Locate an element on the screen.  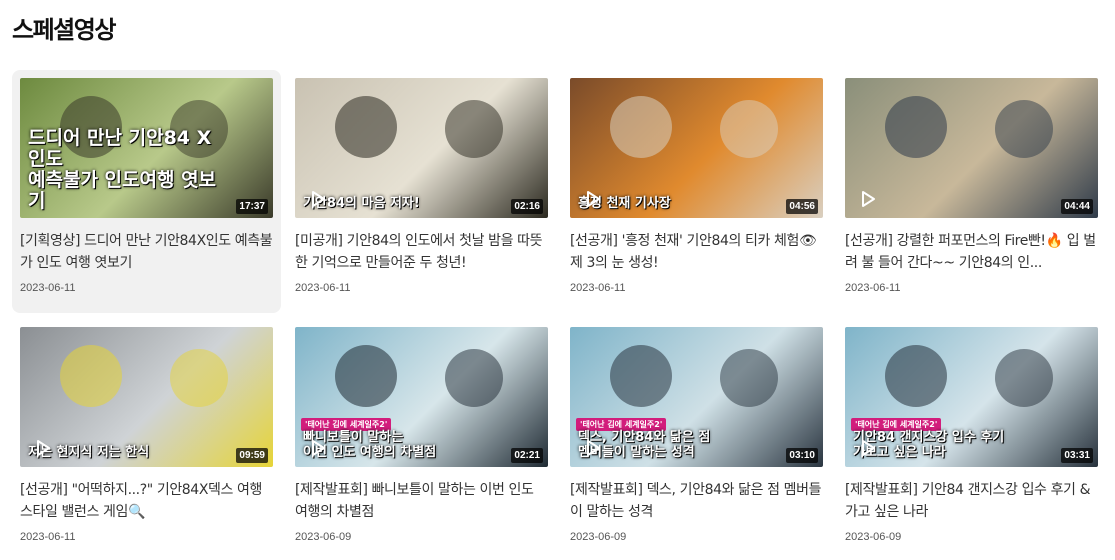
thumbnail-caption: 흥정 천재 기사장 is located at coordinates (624, 204).